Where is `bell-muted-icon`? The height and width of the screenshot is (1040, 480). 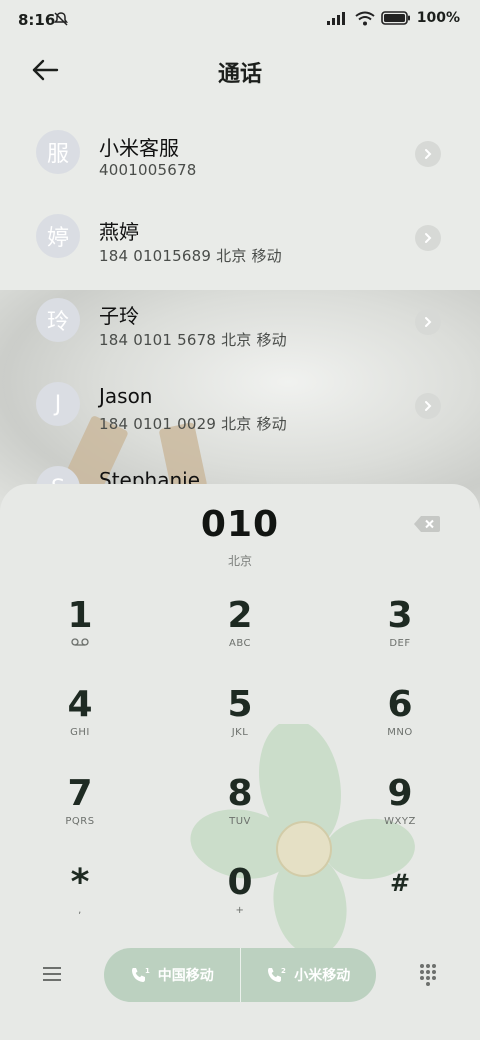
bell-muted-icon is located at coordinates (61, 19).